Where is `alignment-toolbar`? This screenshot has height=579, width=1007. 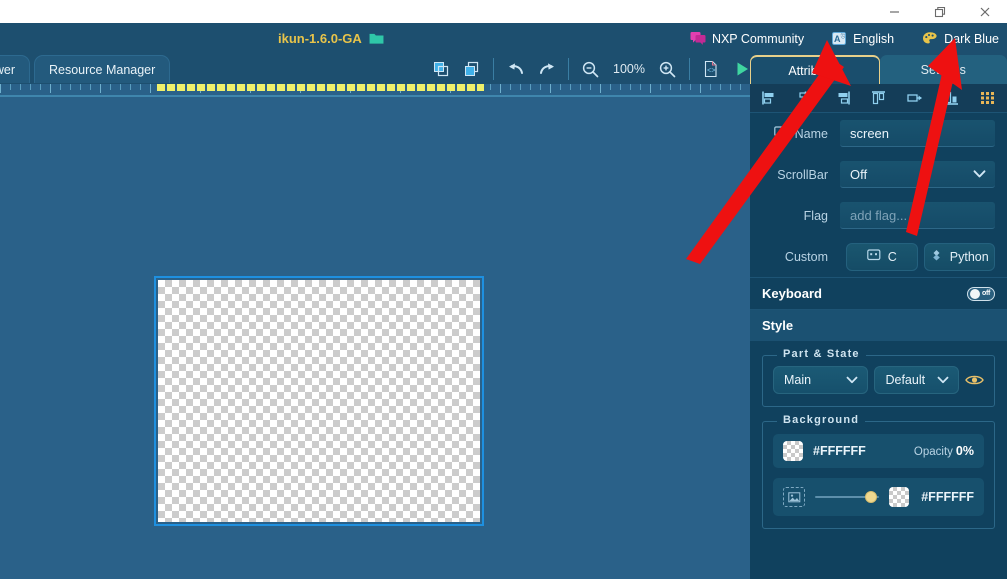 alignment-toolbar is located at coordinates (878, 98).